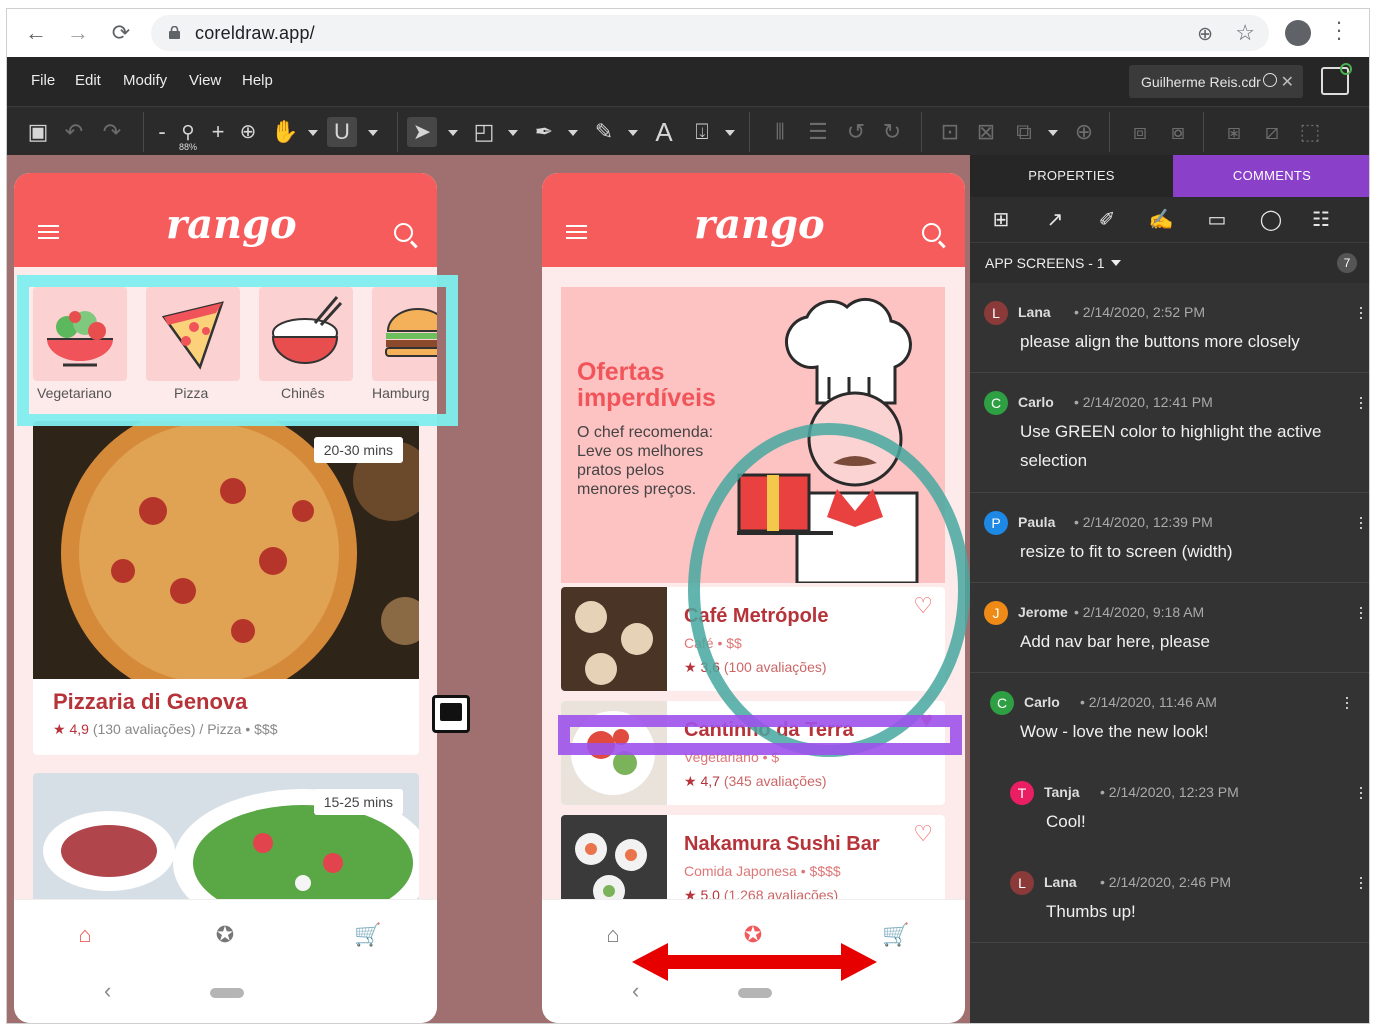  What do you see at coordinates (1107, 220) in the screenshot?
I see `highlighter-icon: ✐` at bounding box center [1107, 220].